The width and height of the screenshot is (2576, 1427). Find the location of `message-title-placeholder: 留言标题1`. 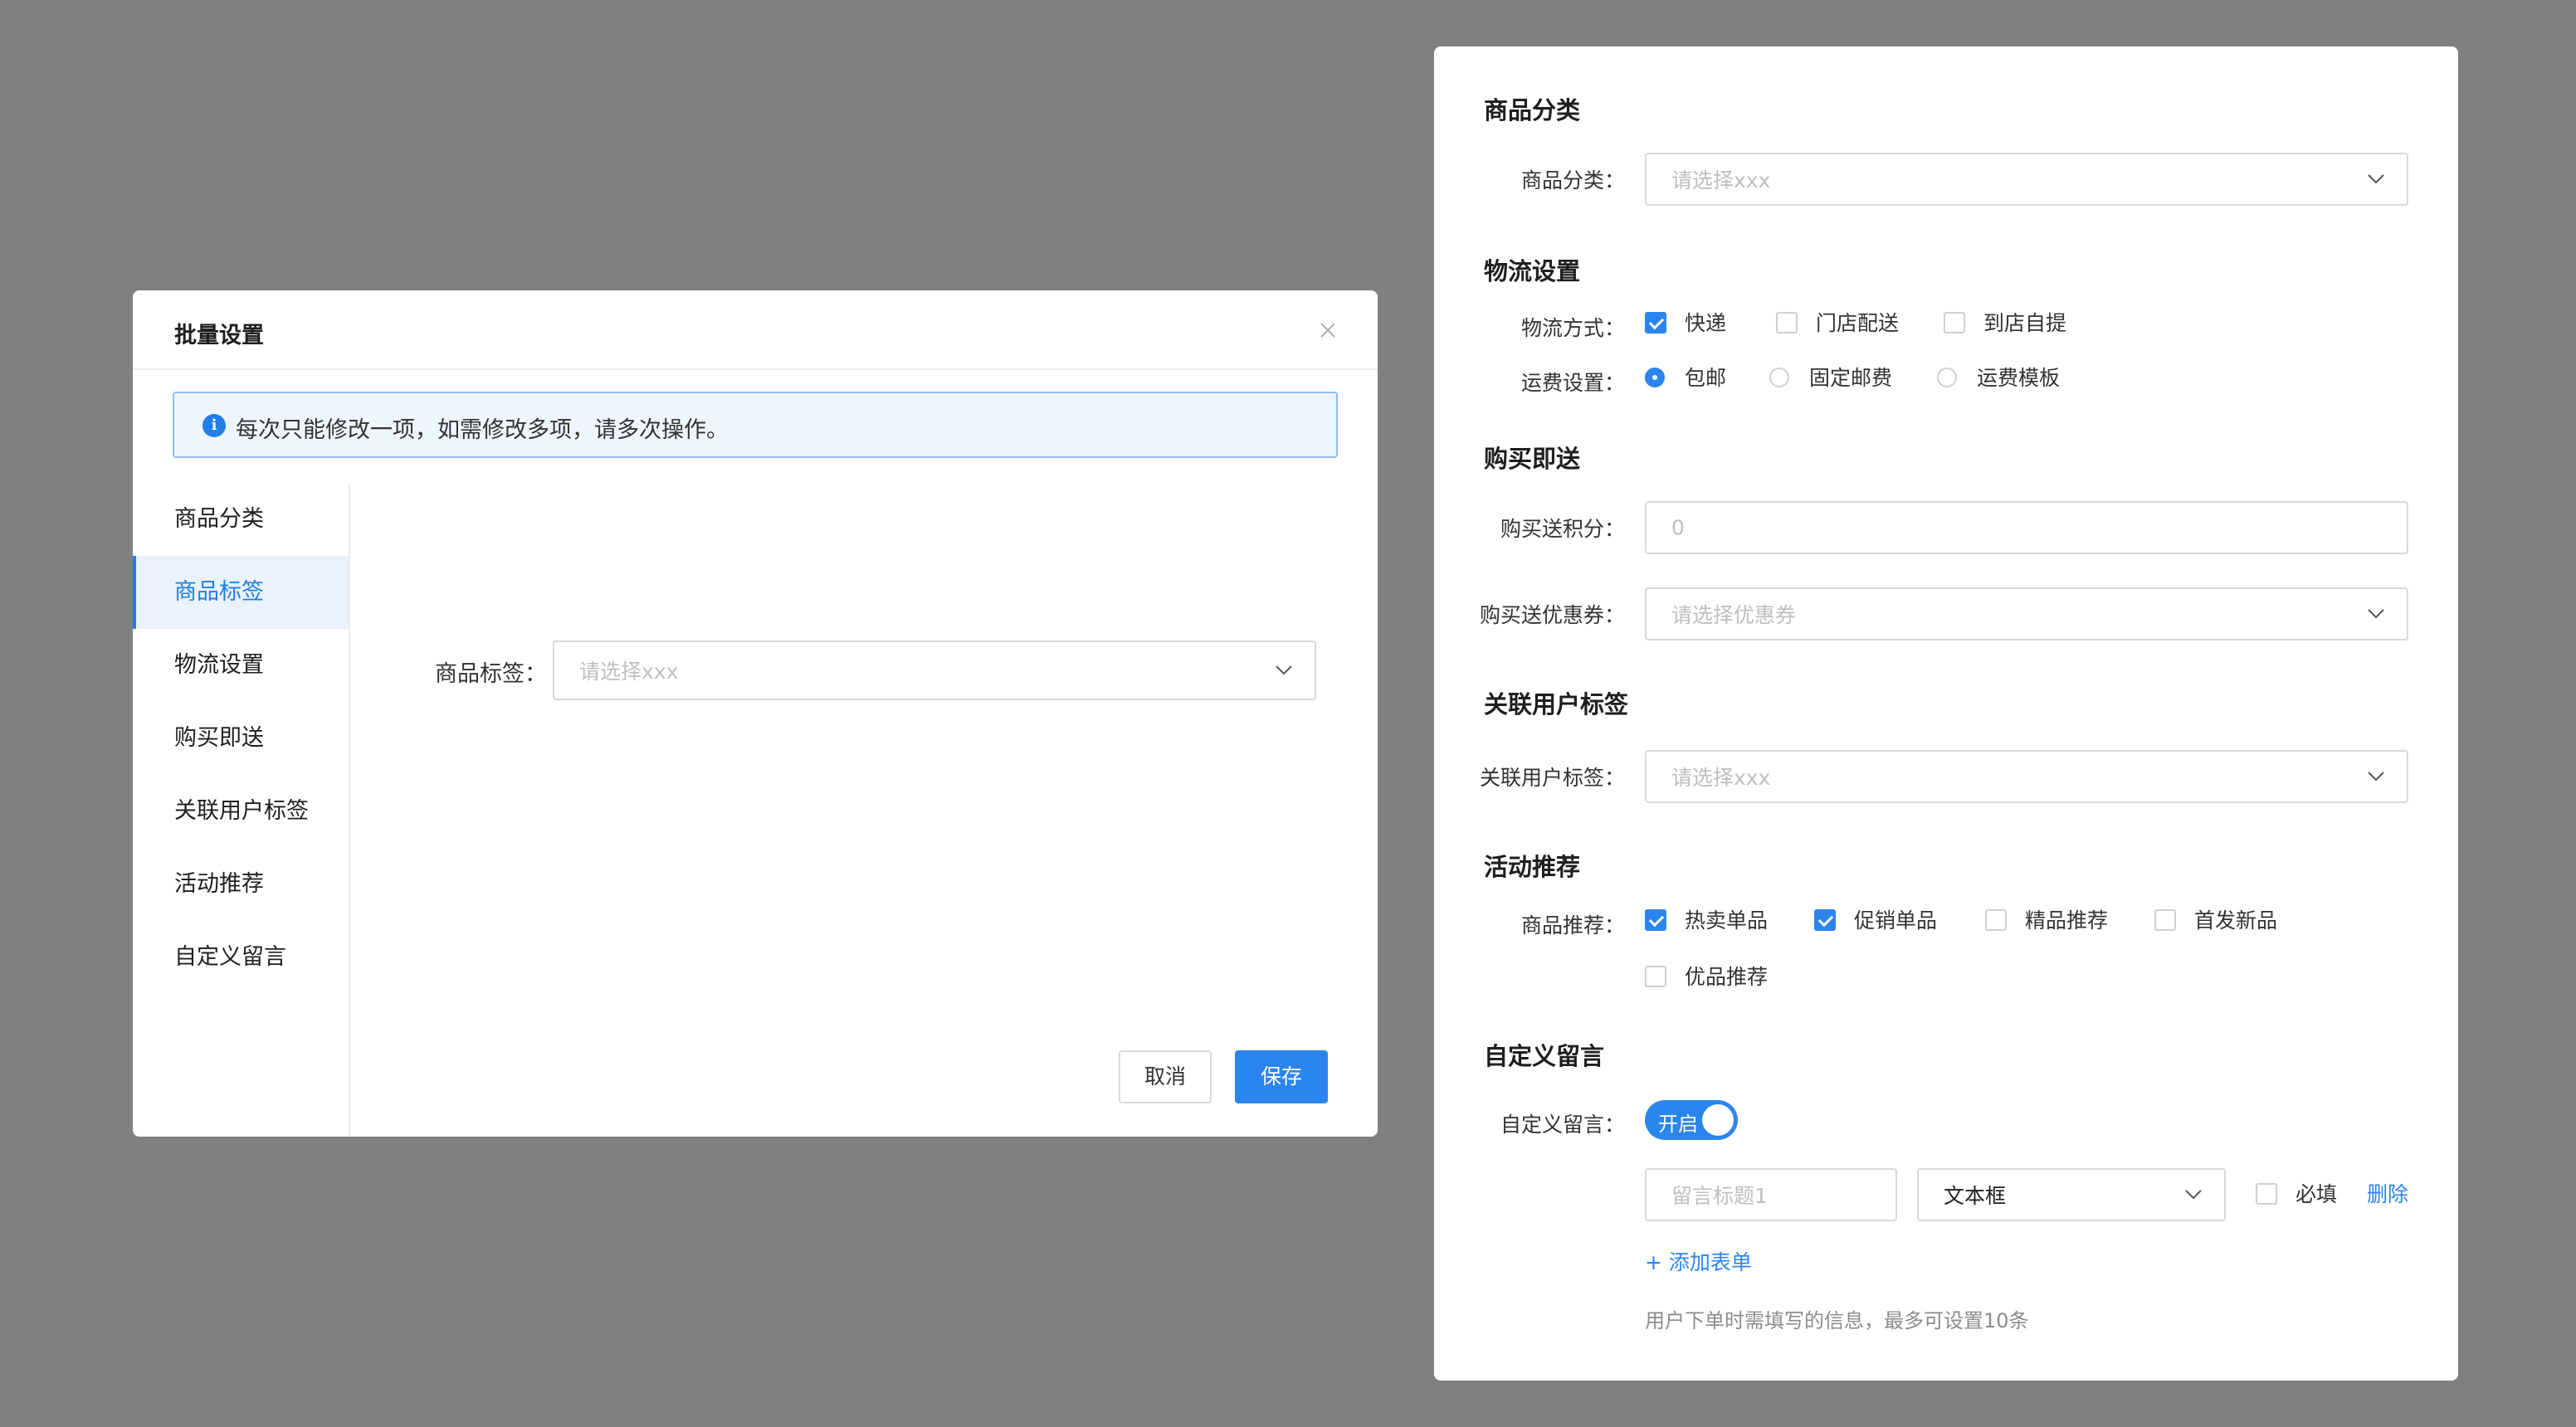

message-title-placeholder: 留言标题1 is located at coordinates (1720, 1196).